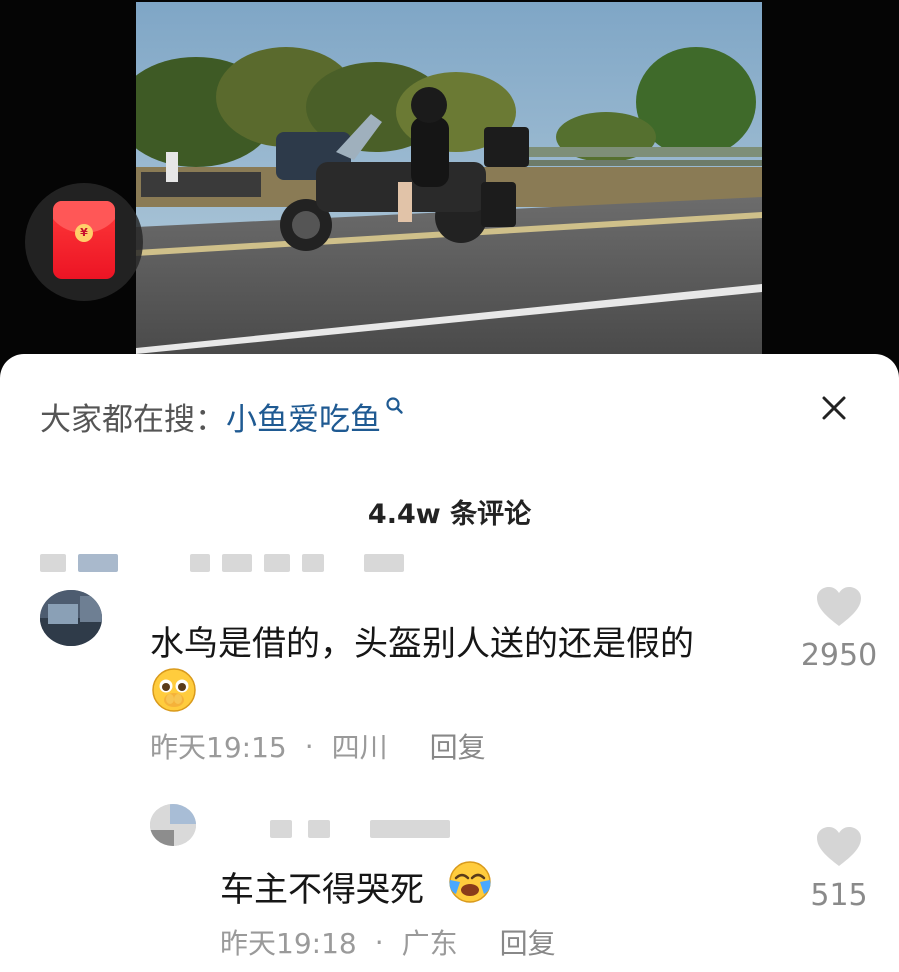  What do you see at coordinates (359, 747) in the screenshot?
I see `comment-location: 四川` at bounding box center [359, 747].